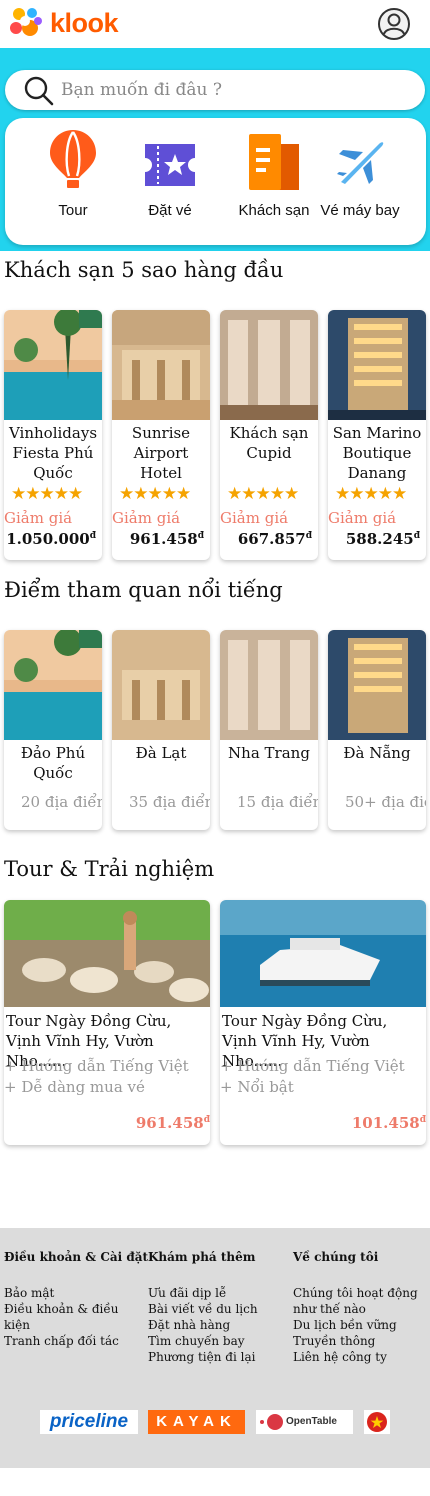  I want to click on footer-link: Bảo mật, so click(74, 1293).